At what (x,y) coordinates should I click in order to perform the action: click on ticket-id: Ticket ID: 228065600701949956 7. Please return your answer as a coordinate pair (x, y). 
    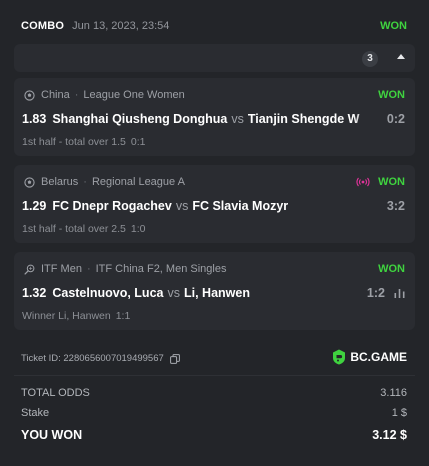
    Looking at the image, I should click on (100, 358).